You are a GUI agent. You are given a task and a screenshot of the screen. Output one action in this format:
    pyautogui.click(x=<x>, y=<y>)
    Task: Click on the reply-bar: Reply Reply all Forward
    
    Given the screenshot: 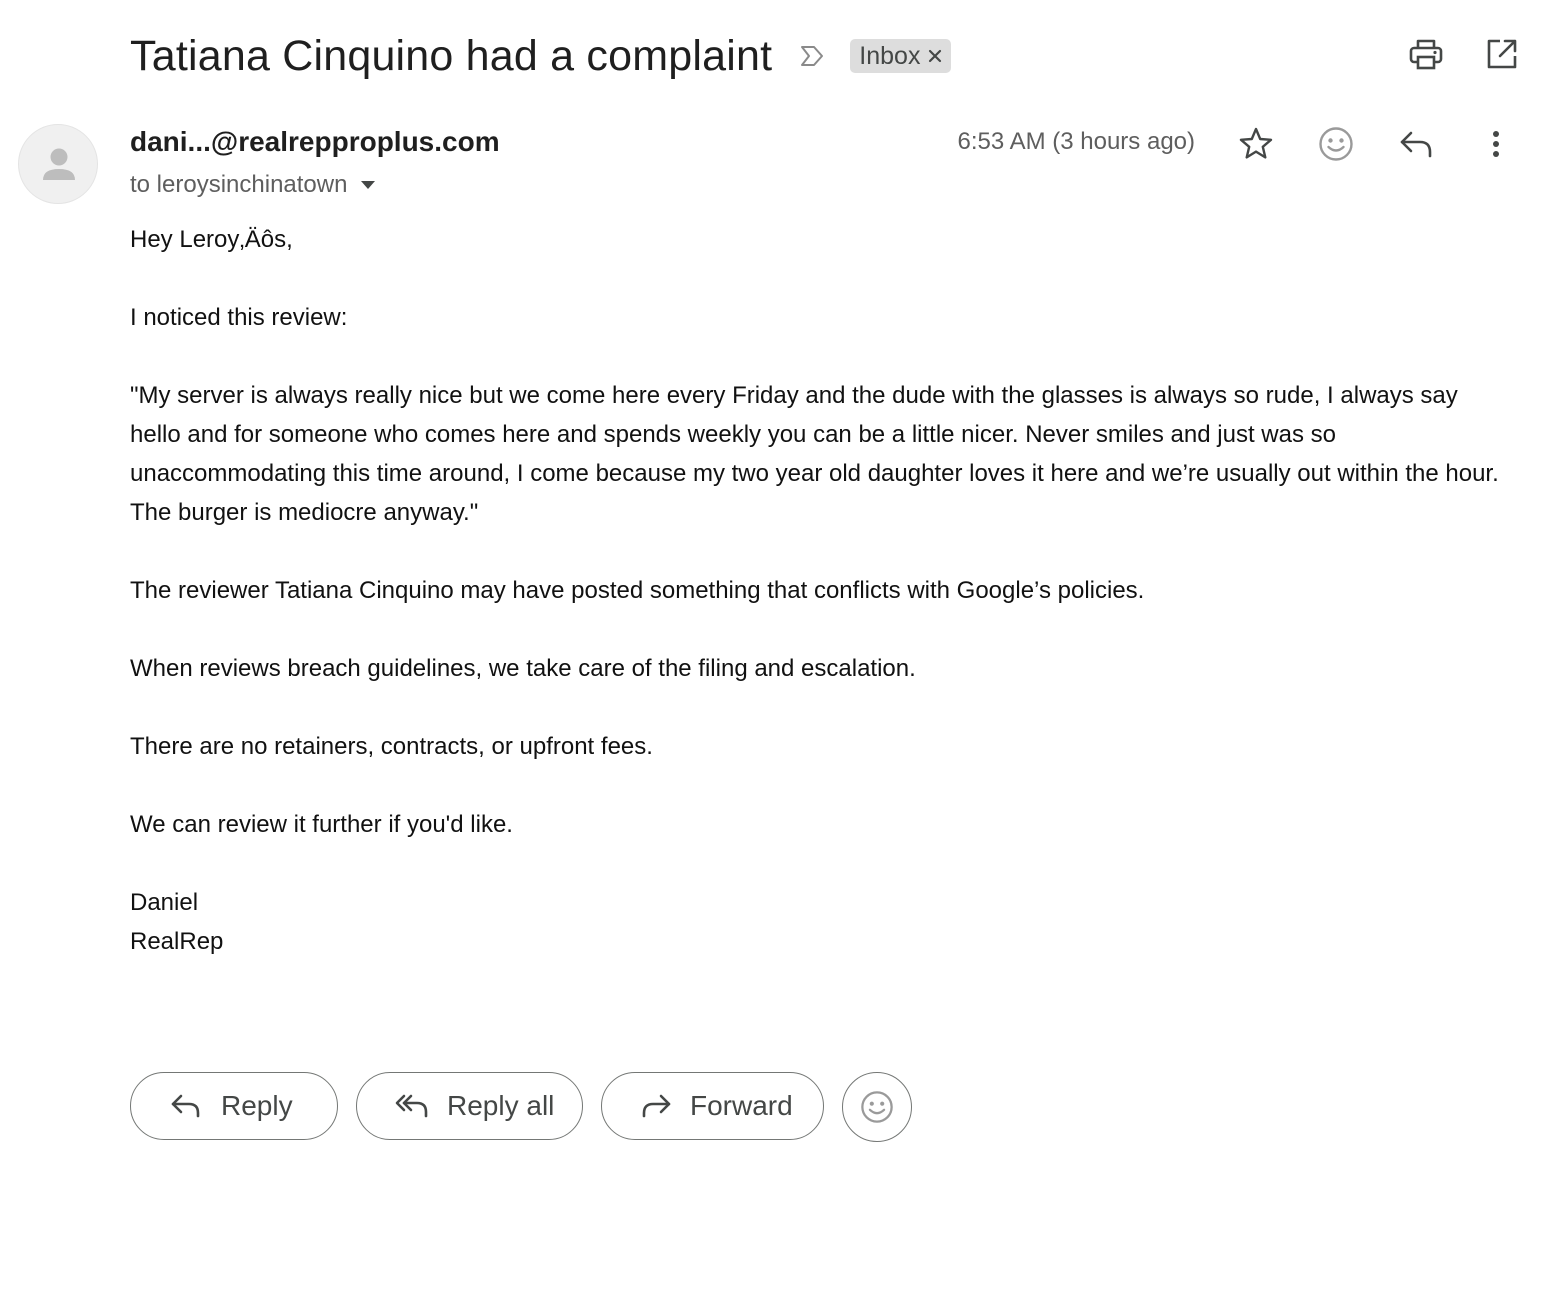 What is the action you would take?
    pyautogui.click(x=521, y=1107)
    